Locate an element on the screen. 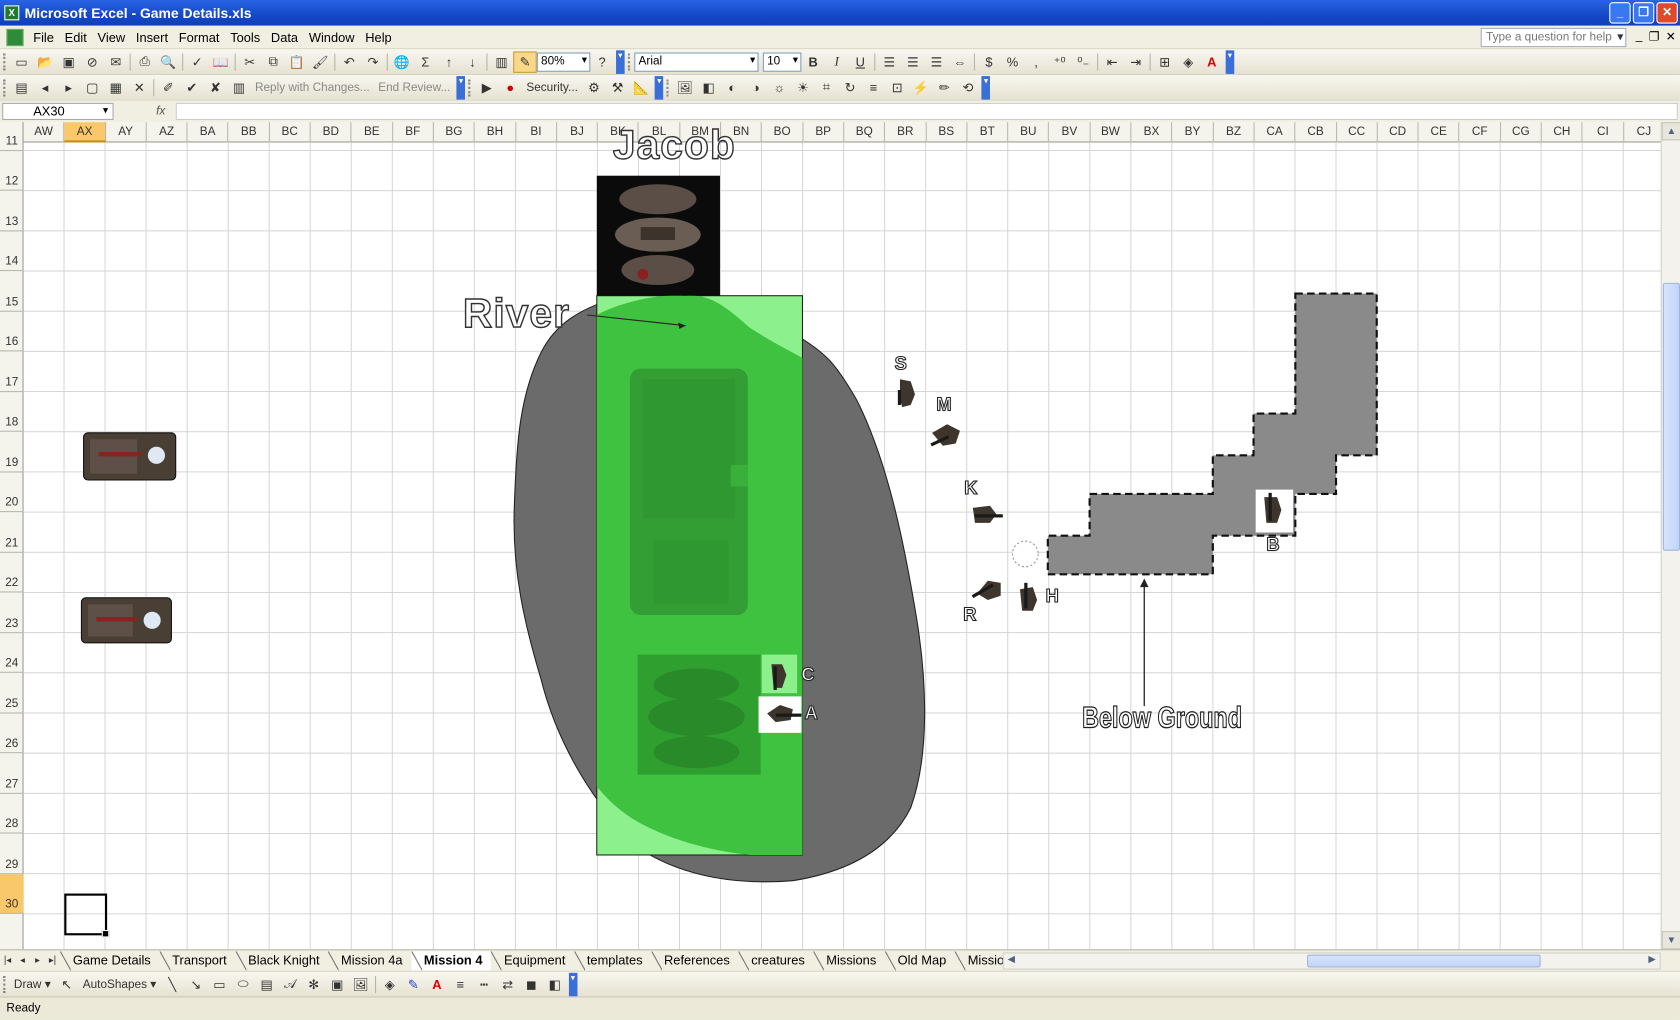  insert-picture-icon: 🖼 is located at coordinates (685, 87).